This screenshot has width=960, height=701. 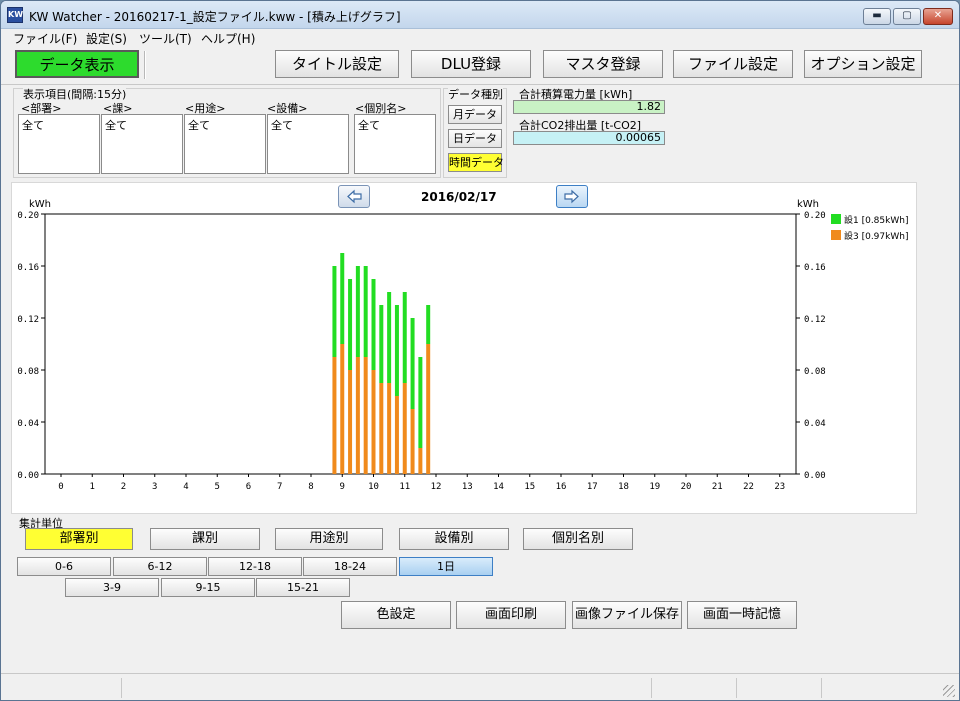 What do you see at coordinates (342, 487) in the screenshot?
I see `x-tick-label: 9` at bounding box center [342, 487].